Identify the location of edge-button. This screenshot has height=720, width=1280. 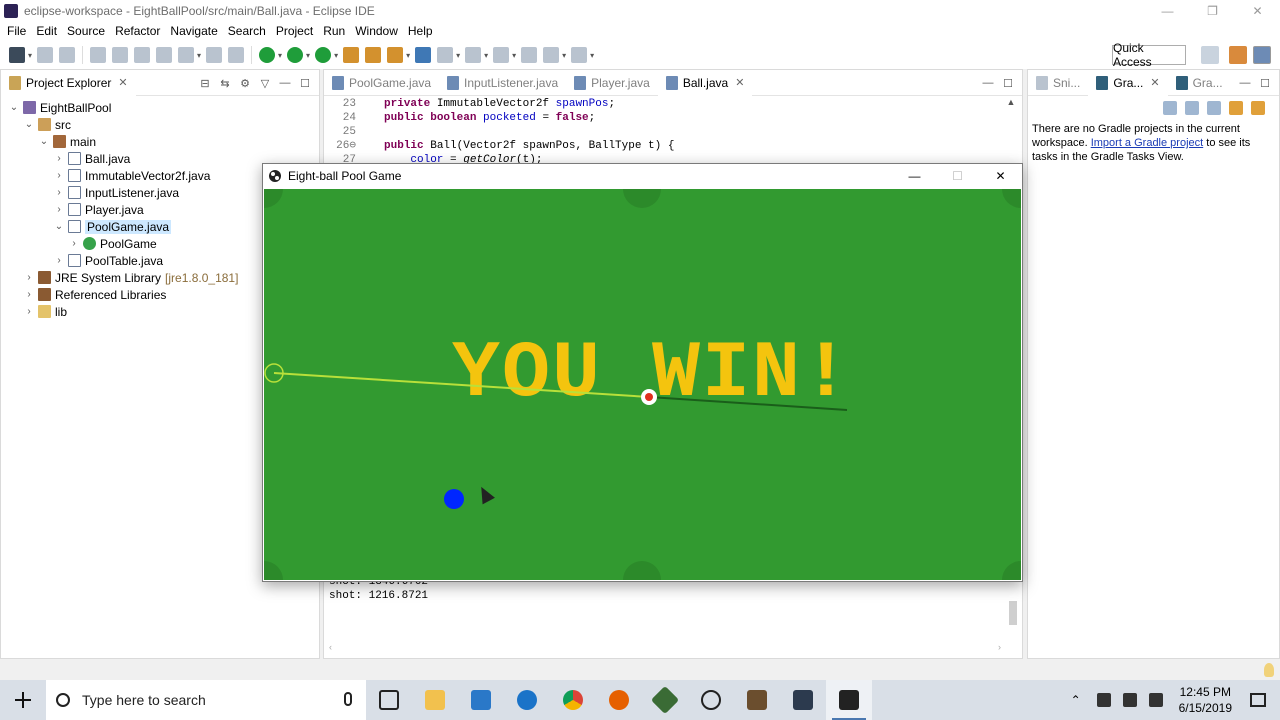
(527, 700).